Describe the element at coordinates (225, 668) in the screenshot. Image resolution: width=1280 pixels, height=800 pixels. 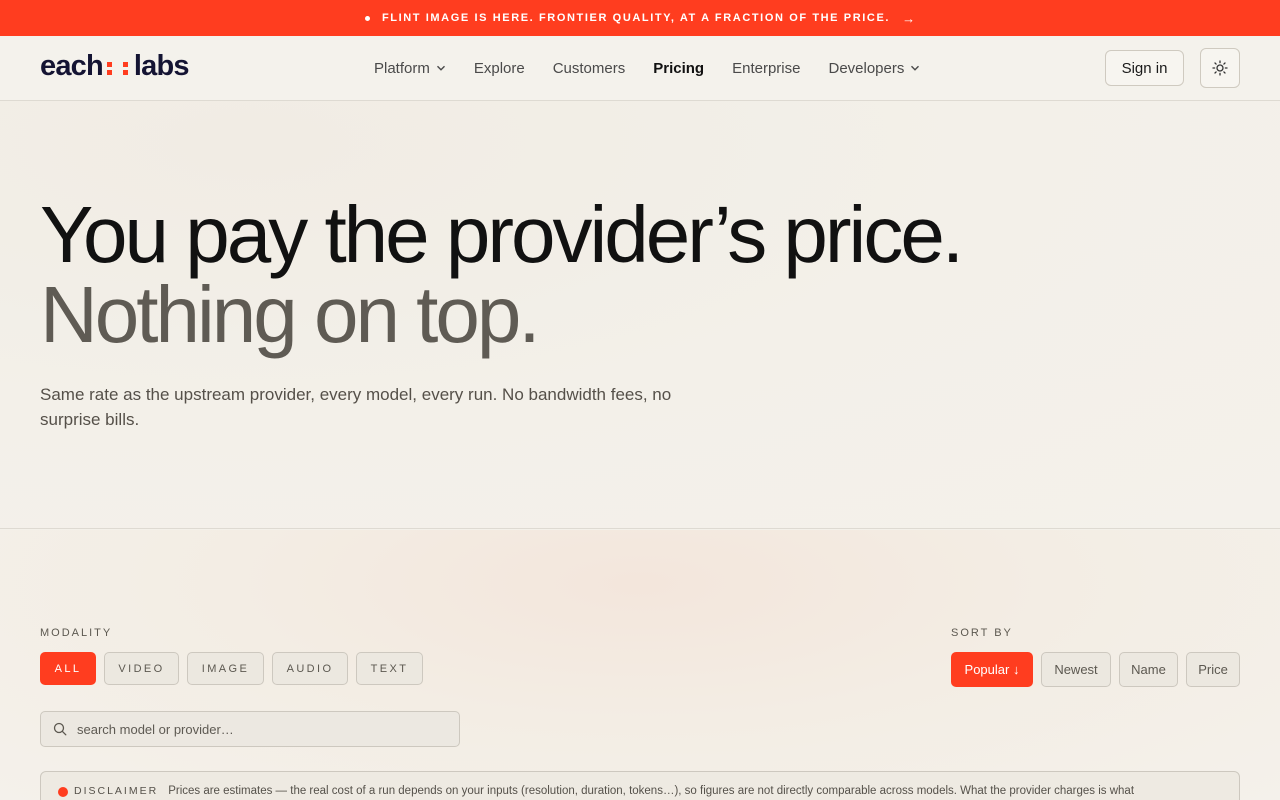
I see `modality-chip-image: IMAGE` at that location.